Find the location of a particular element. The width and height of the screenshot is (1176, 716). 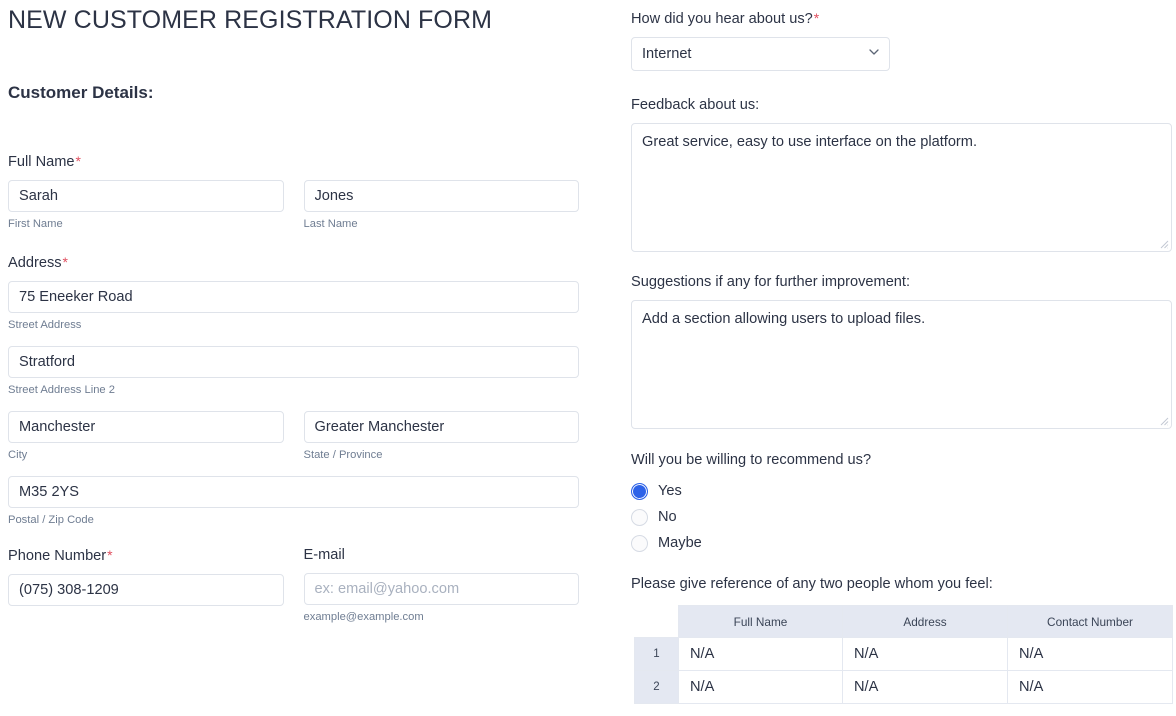

field-group-email: E-mail example@example.com is located at coordinates (441, 584).